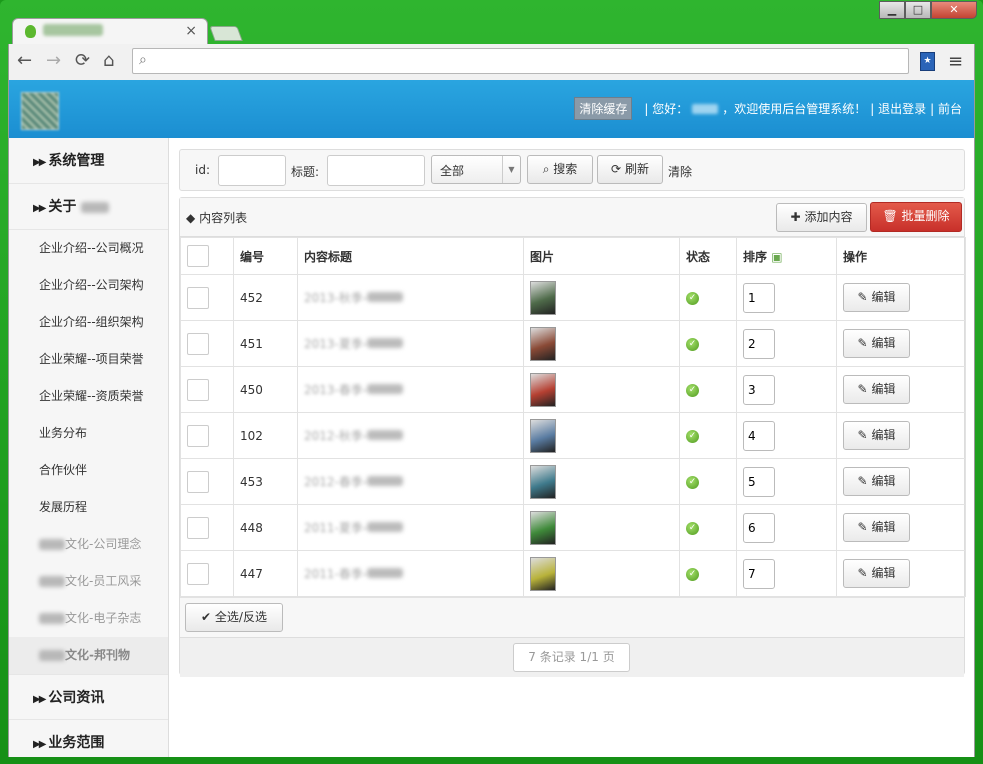 This screenshot has height=764, width=983. What do you see at coordinates (53, 61) in the screenshot?
I see `forward-icon: →` at bounding box center [53, 61].